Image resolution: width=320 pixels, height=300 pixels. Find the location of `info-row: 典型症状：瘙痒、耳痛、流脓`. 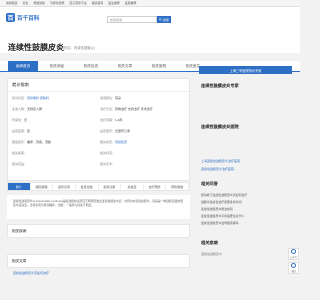

info-row: 典型症状：瘙痒、耳痛、流脓 is located at coordinates (32, 142).